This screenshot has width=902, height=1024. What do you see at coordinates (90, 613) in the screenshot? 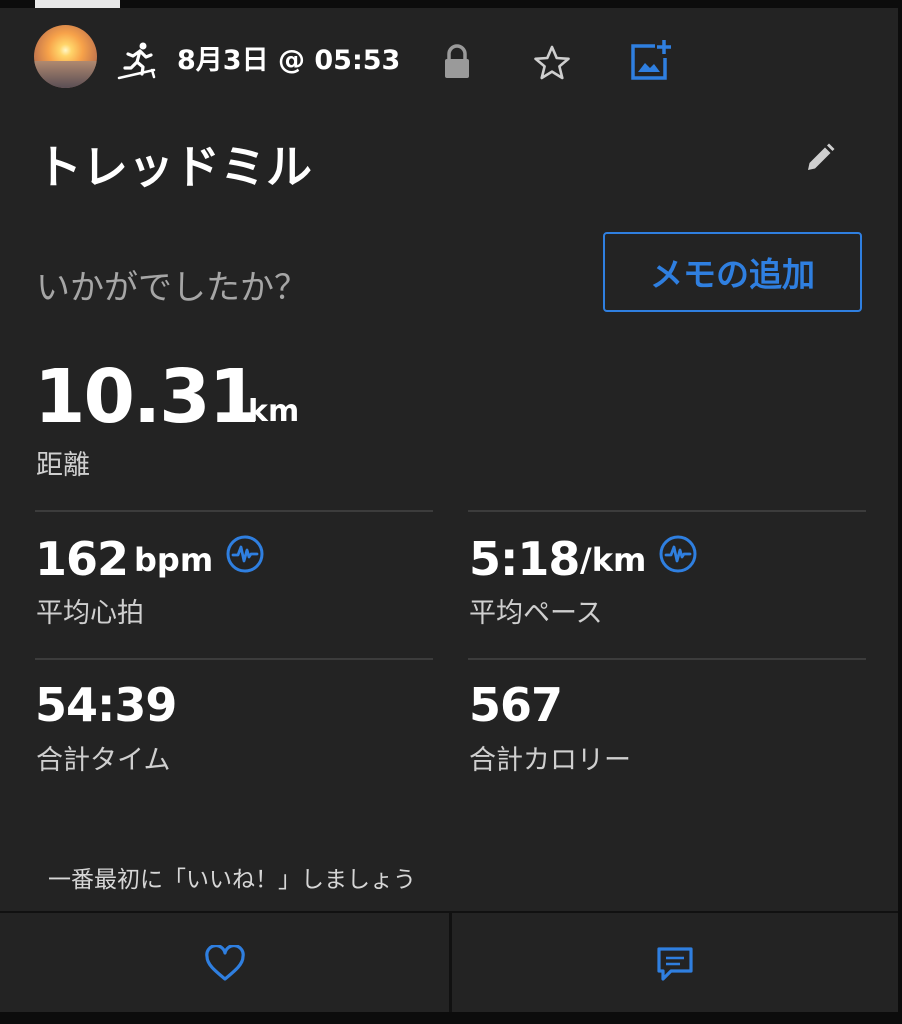
I see `avg-hr-label: 平均心拍` at bounding box center [90, 613].